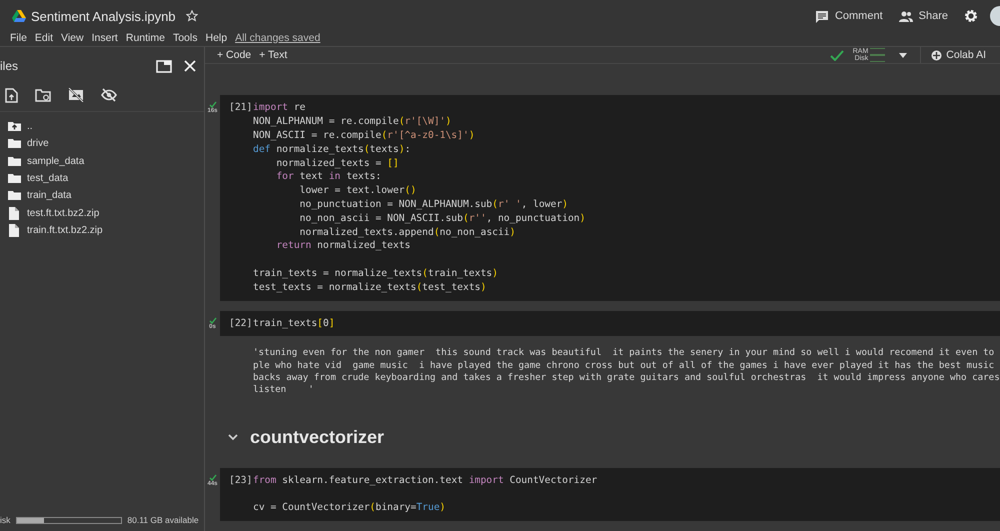 The width and height of the screenshot is (1000, 531). Describe the element at coordinates (11, 95) in the screenshot. I see `upload-file-icon` at that location.